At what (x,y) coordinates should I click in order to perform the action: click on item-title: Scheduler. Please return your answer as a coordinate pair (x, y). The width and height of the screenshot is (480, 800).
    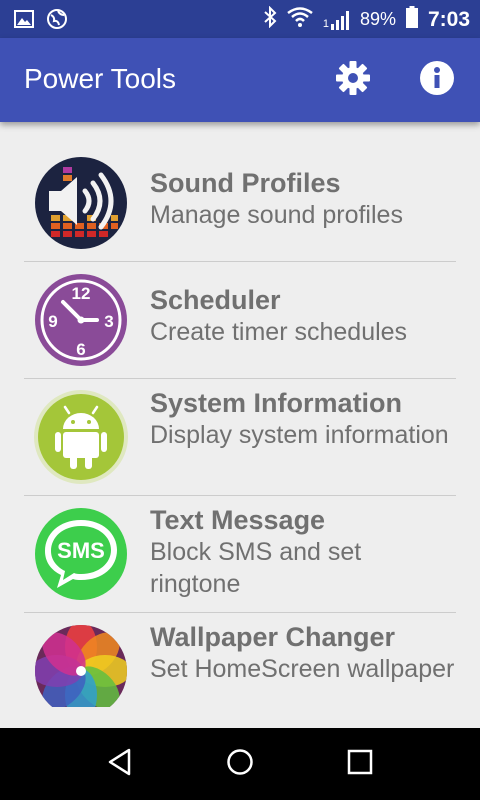
    Looking at the image, I should click on (215, 300).